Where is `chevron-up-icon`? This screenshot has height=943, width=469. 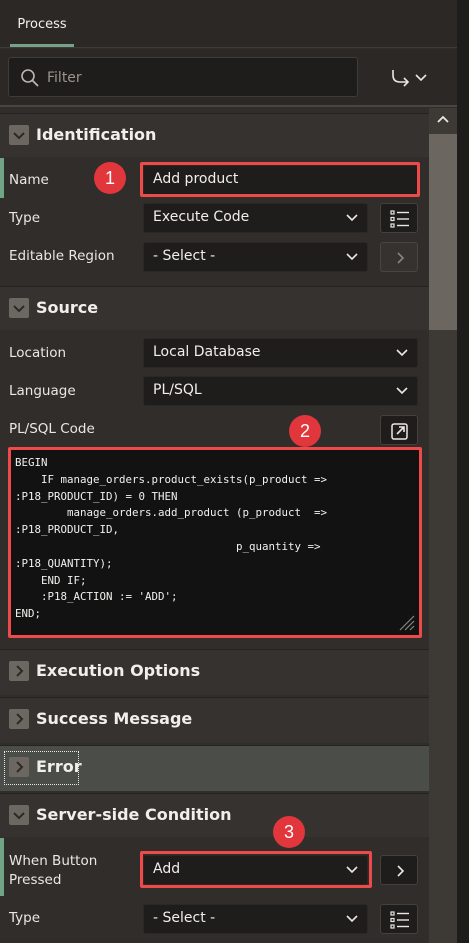
chevron-up-icon is located at coordinates (443, 119).